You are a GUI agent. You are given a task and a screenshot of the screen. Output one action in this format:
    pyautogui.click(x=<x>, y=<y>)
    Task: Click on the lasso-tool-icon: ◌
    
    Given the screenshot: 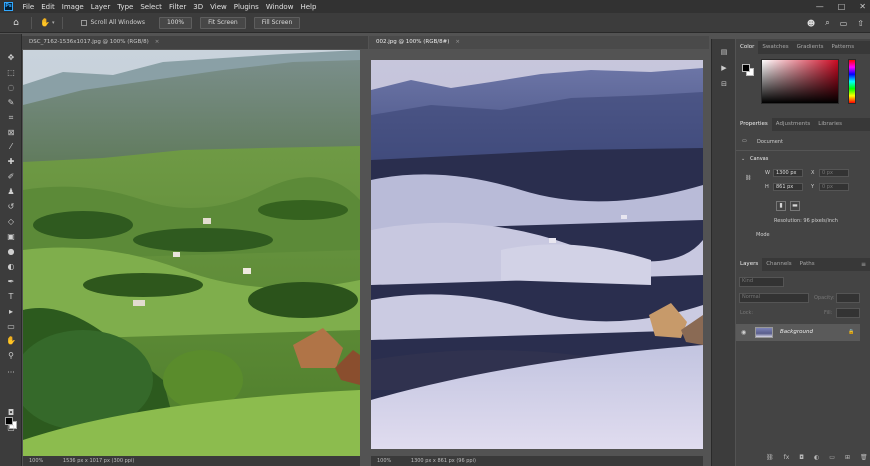 What is the action you would take?
    pyautogui.click(x=11, y=87)
    